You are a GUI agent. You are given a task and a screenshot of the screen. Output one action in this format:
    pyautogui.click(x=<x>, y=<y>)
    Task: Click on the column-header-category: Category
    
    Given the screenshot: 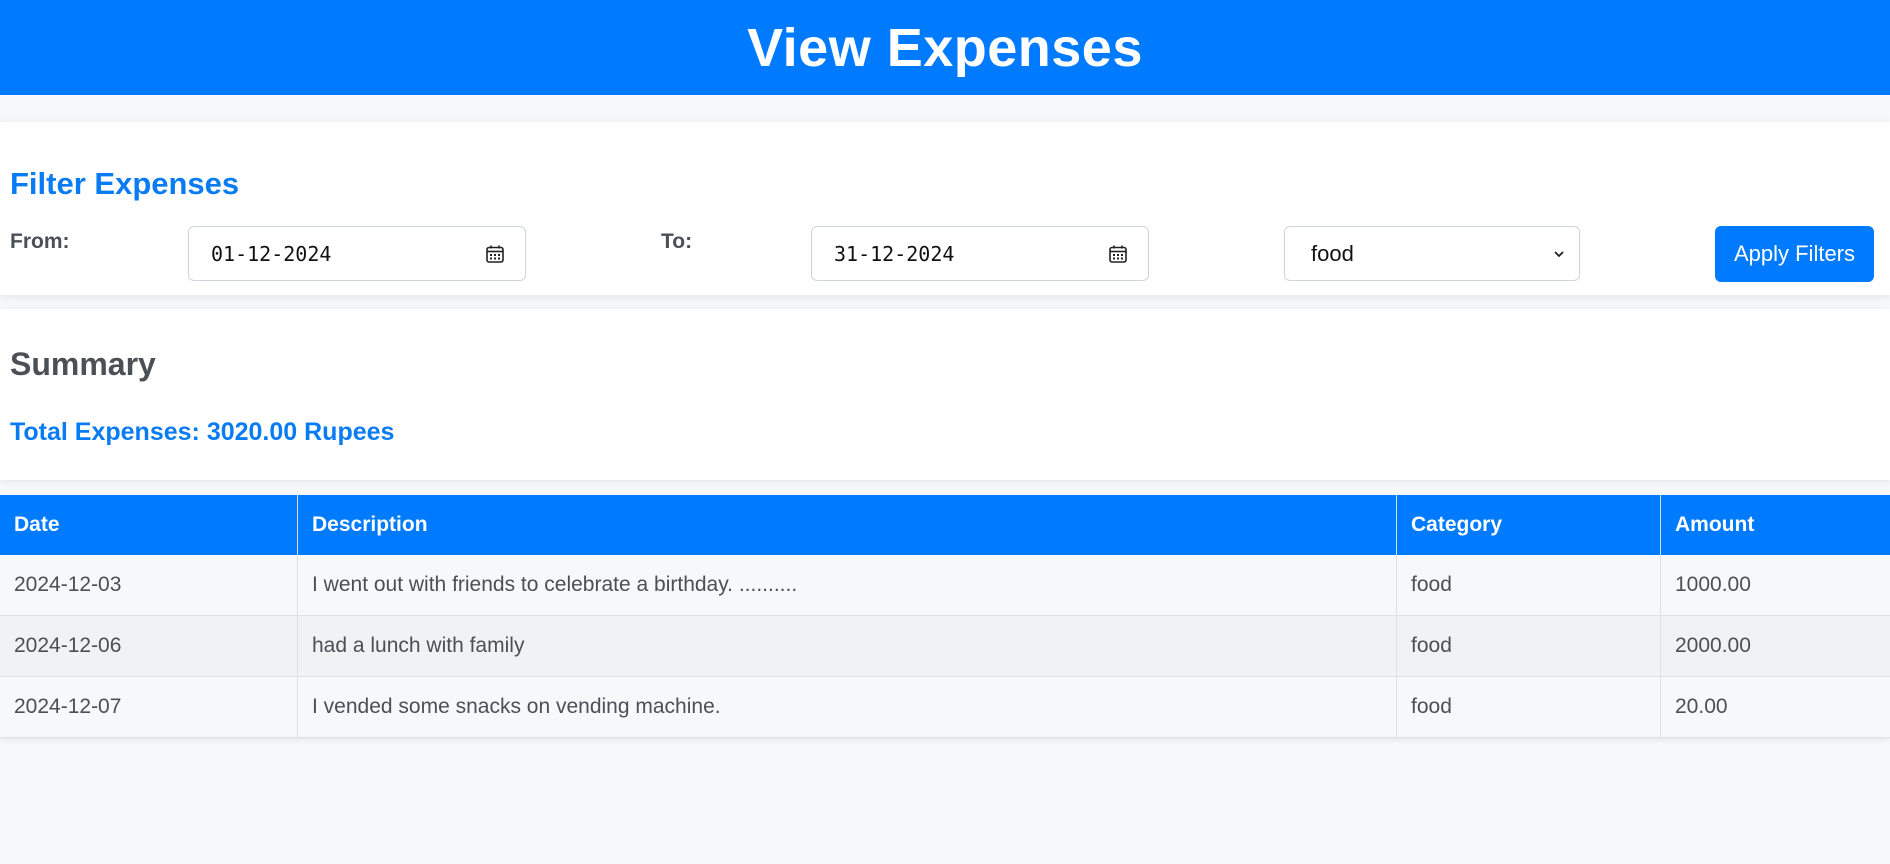 What is the action you would take?
    pyautogui.click(x=1528, y=525)
    